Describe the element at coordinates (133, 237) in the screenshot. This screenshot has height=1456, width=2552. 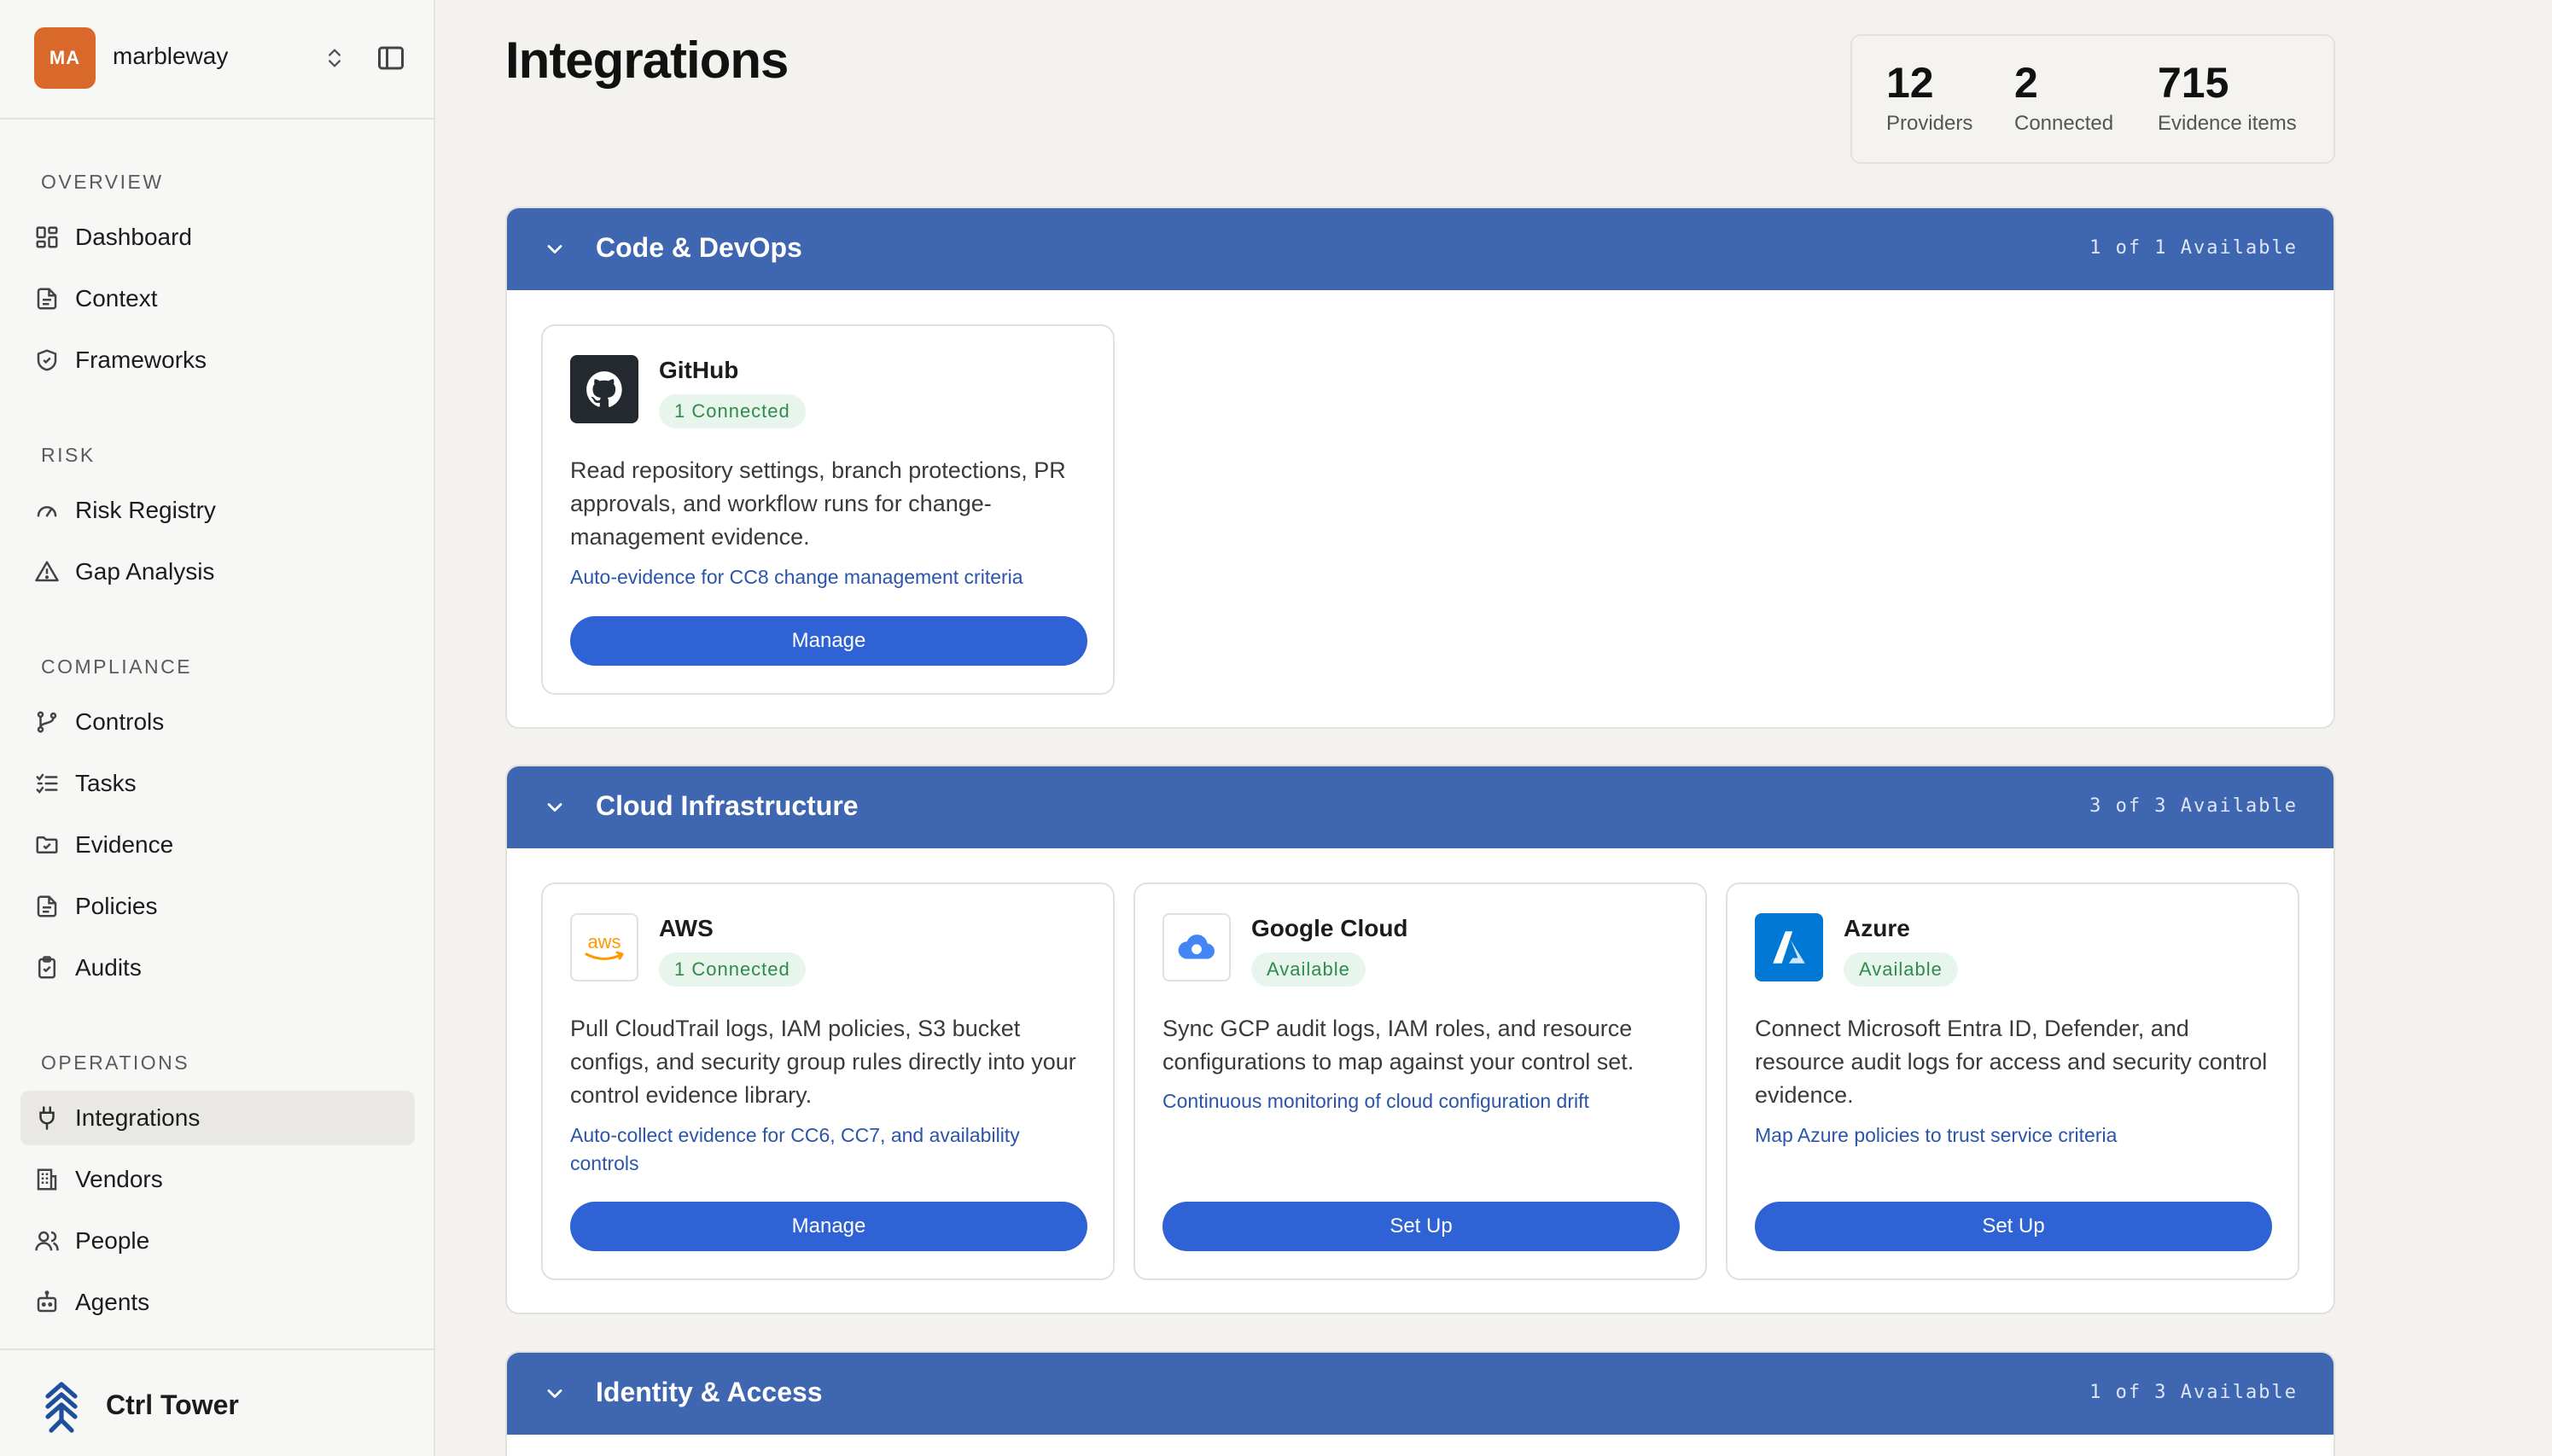
I see `sidebar-item-label: Dashboard` at that location.